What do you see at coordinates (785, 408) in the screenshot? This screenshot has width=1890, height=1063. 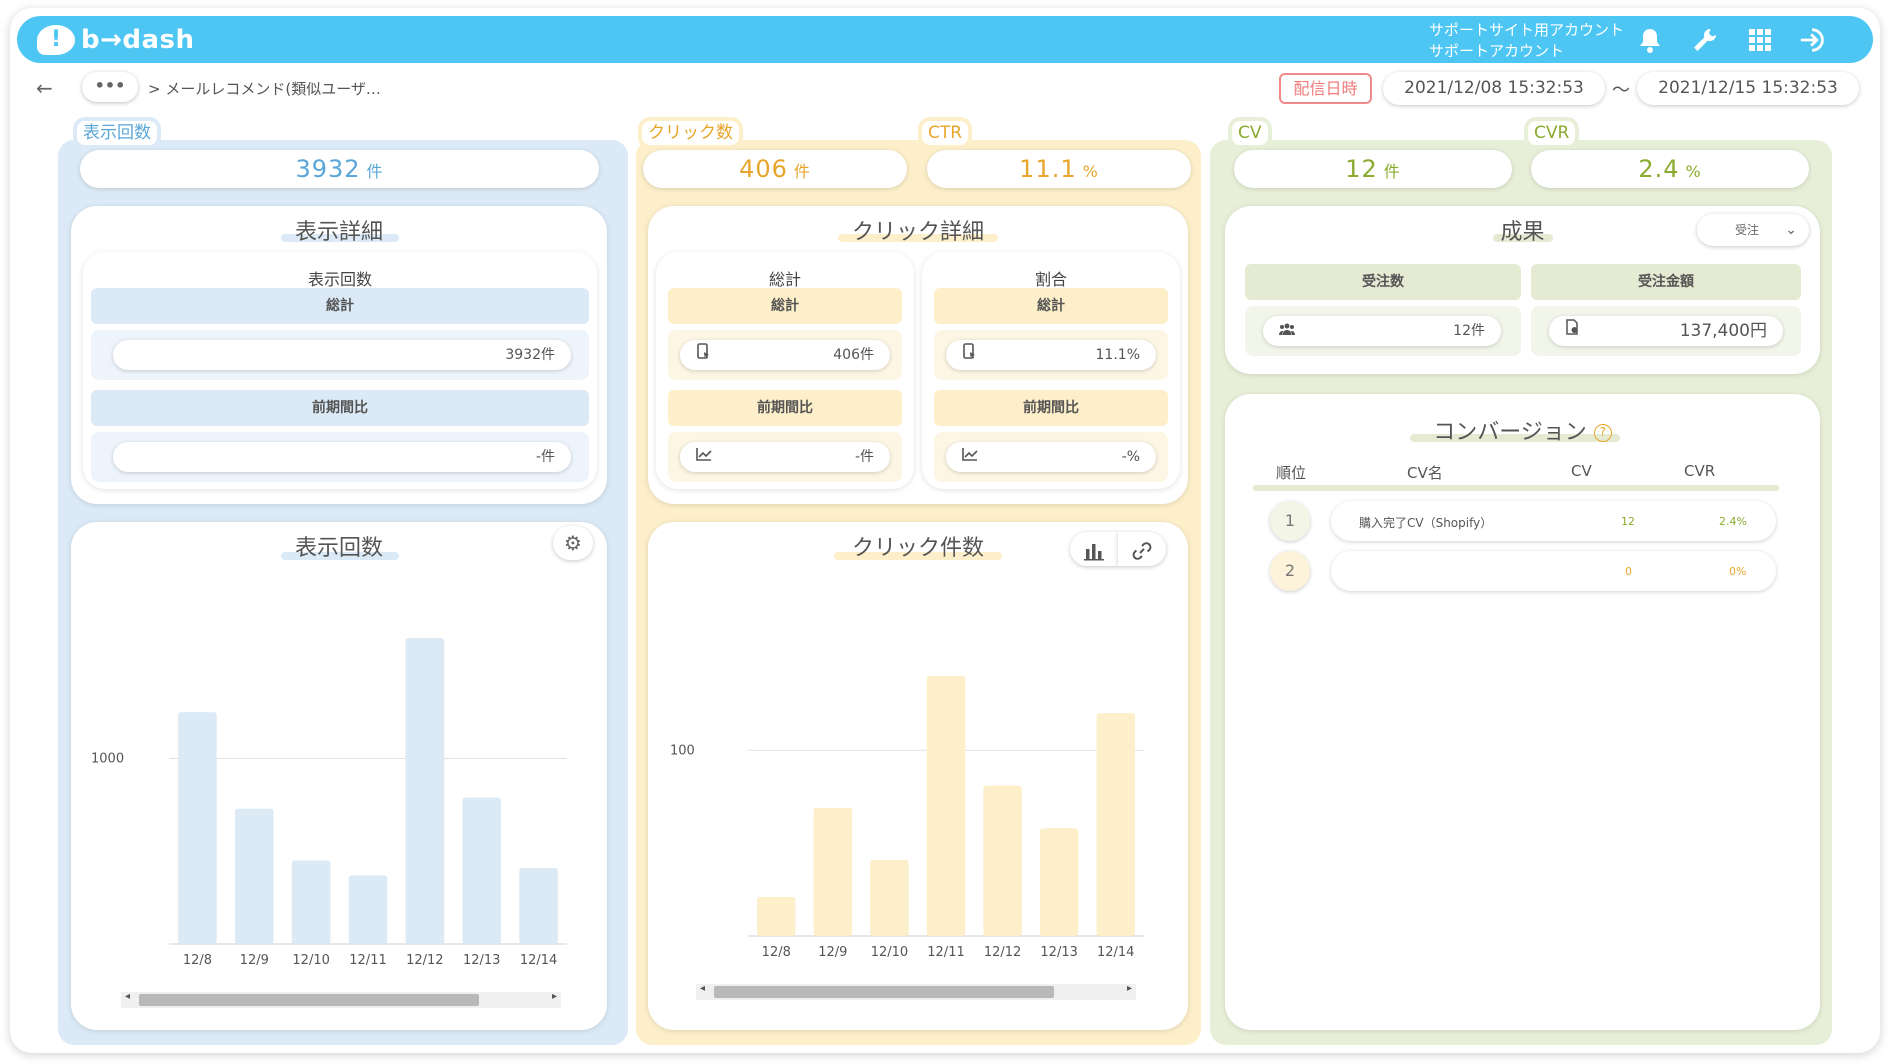 I see `click-prev-label: 前期間比` at bounding box center [785, 408].